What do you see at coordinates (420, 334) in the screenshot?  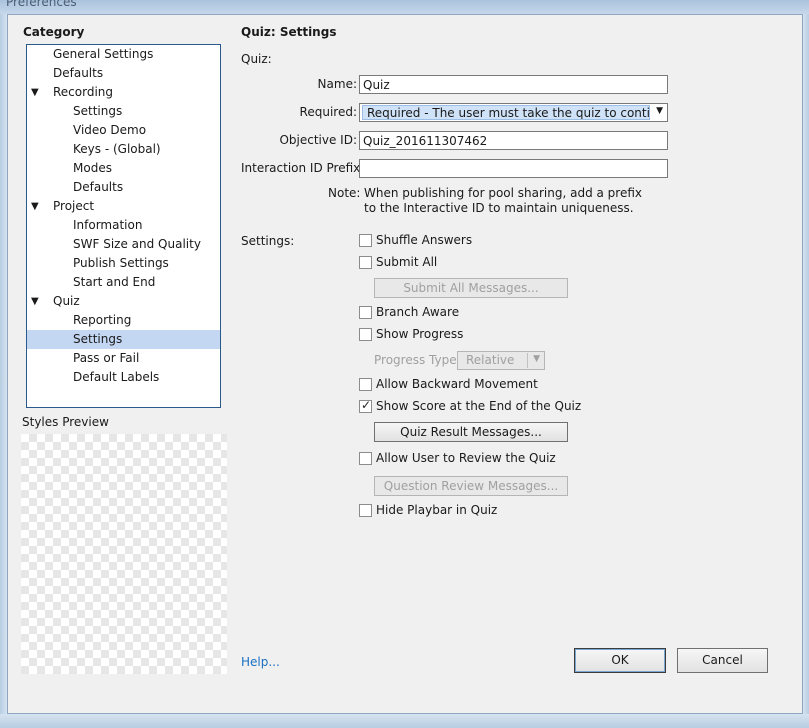 I see `show-progress-label: Show Progress` at bounding box center [420, 334].